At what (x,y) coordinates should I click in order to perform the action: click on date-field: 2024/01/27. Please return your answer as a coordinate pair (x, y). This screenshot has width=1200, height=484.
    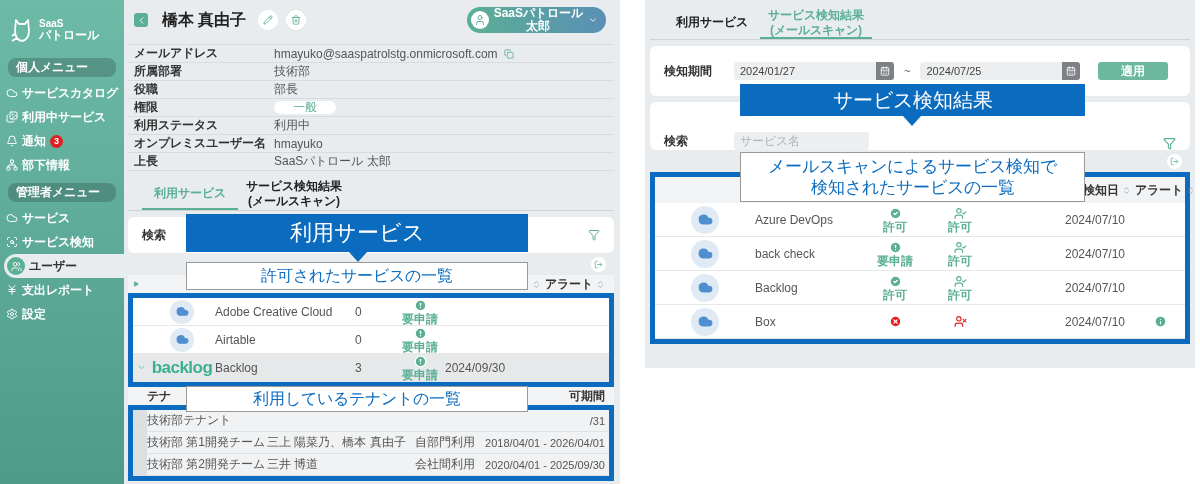
    Looking at the image, I should click on (814, 71).